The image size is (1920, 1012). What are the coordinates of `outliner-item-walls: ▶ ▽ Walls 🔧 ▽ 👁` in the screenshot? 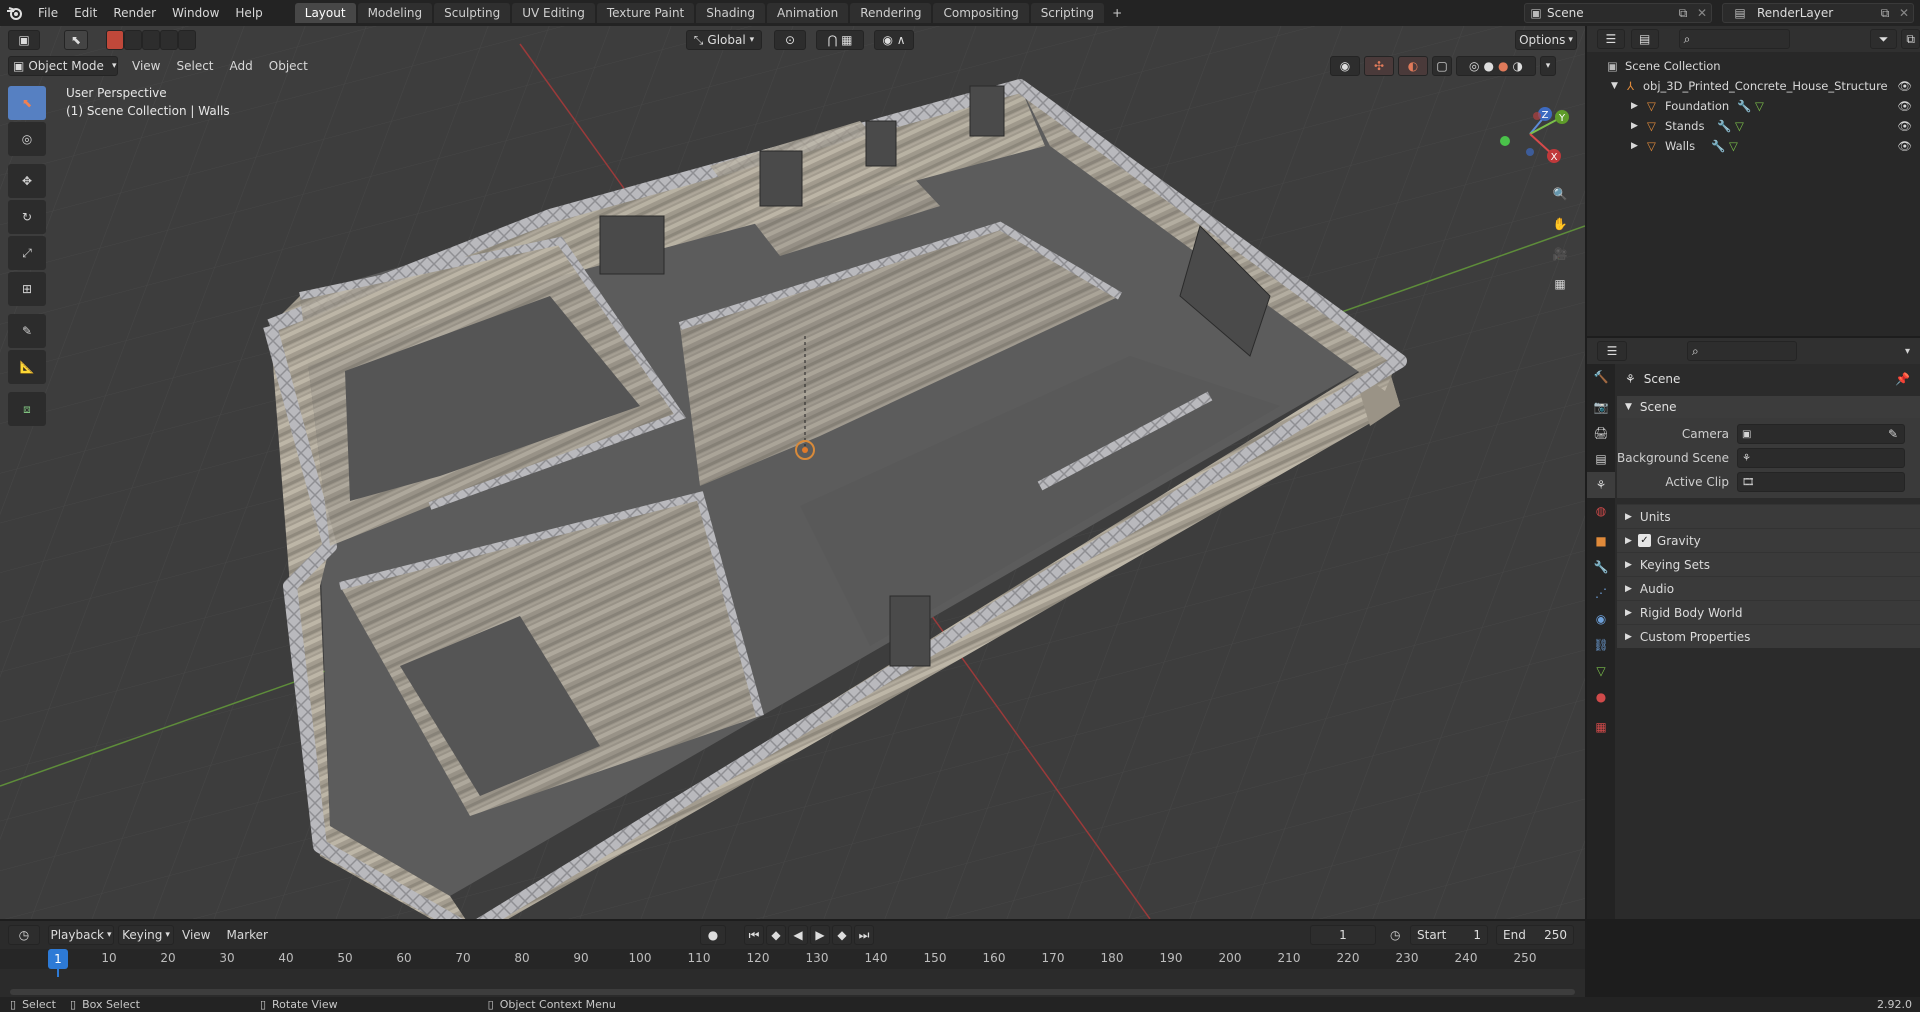 It's located at (1753, 146).